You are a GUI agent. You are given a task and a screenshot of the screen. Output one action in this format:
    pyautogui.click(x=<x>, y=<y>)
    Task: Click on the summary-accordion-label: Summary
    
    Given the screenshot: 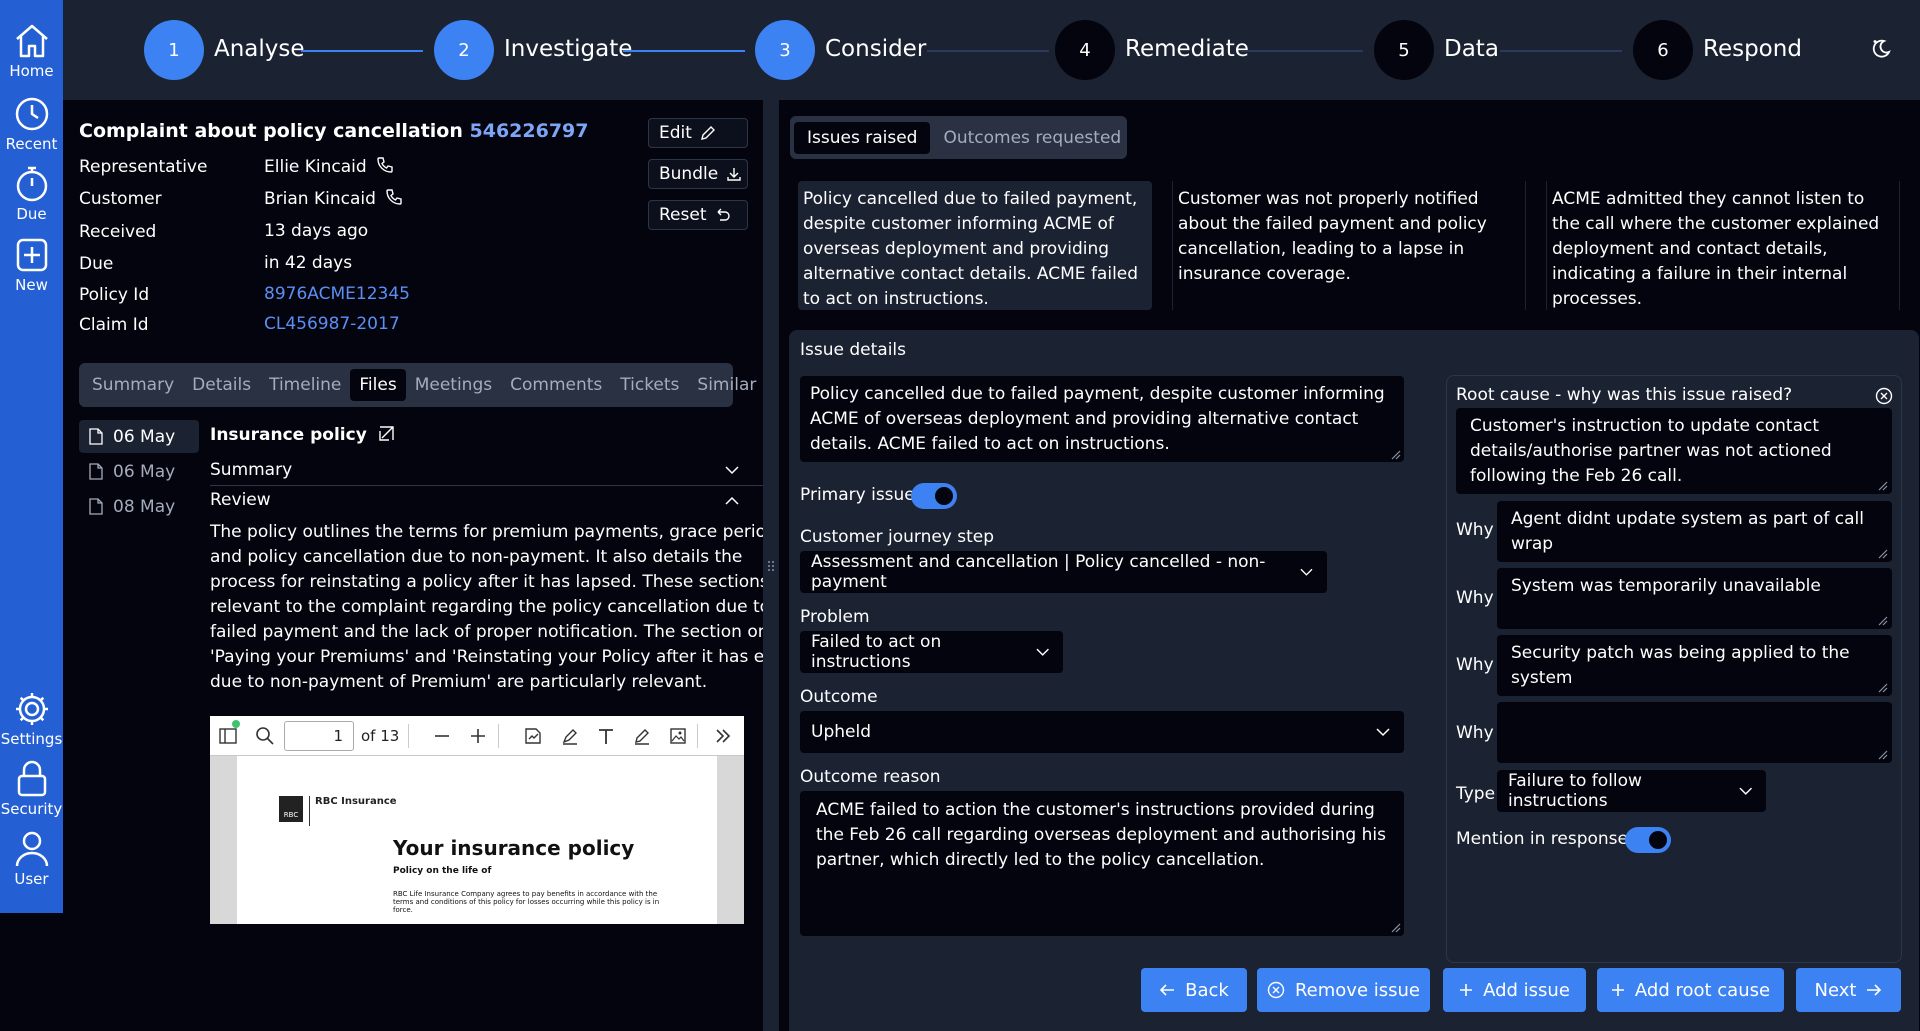 What is the action you would take?
    pyautogui.click(x=251, y=470)
    